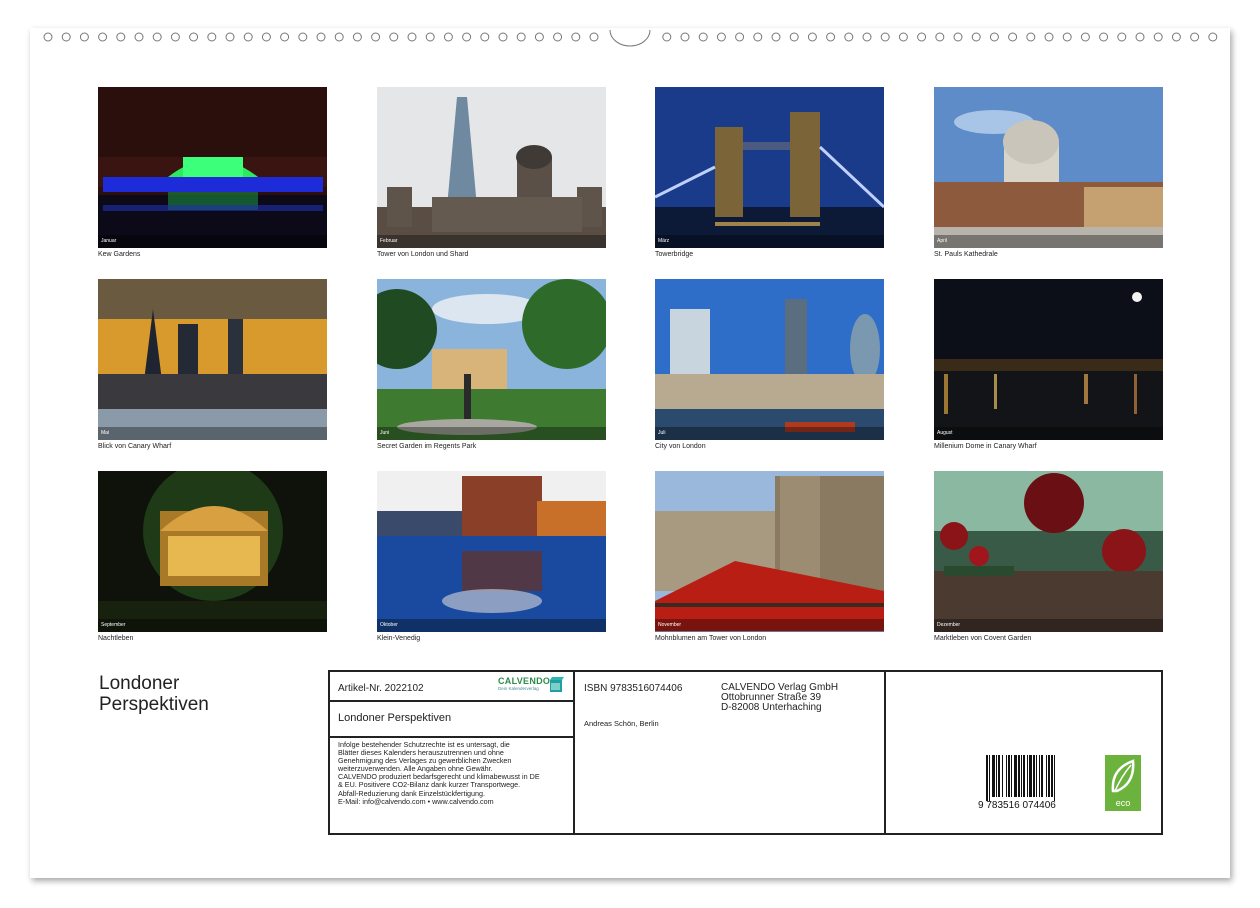 The image size is (1260, 908). I want to click on month-strip: August, so click(1048, 433).